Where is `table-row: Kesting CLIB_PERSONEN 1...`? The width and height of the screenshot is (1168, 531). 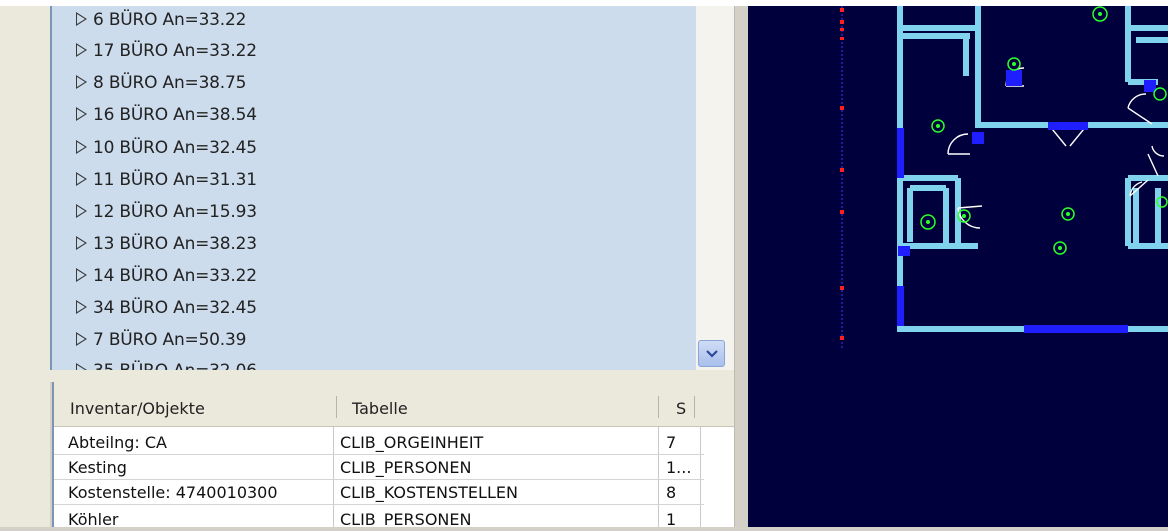
table-row: Kesting CLIB_PERSONEN 1... is located at coordinates (395, 467).